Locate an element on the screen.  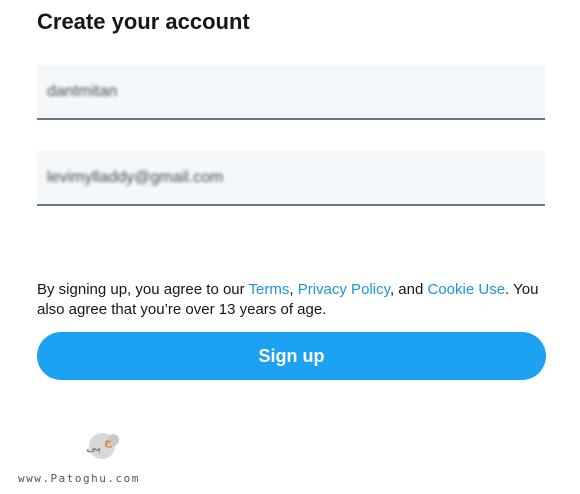
name-field-value: dantmitan is located at coordinates (82, 91).